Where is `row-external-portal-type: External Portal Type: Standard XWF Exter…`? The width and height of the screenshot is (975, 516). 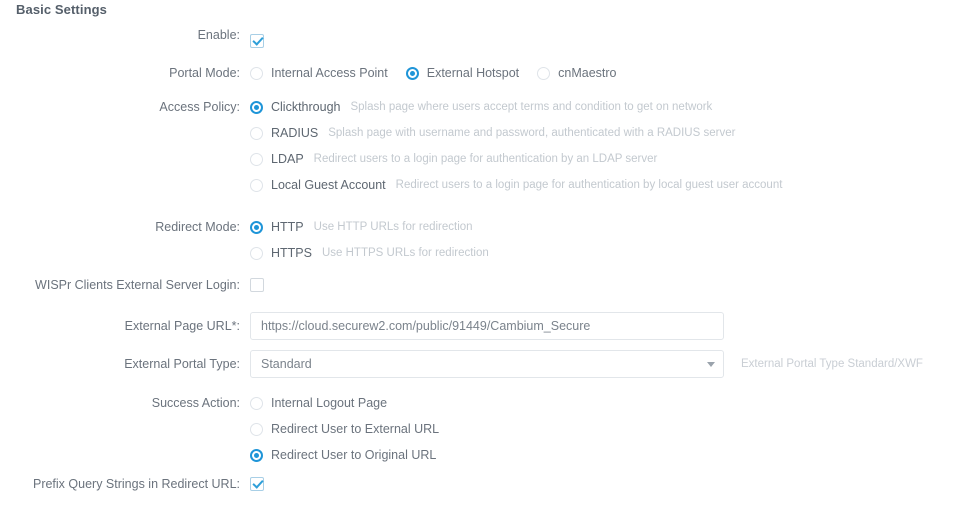
row-external-portal-type: External Portal Type: Standard XWF Exter… is located at coordinates (487, 364).